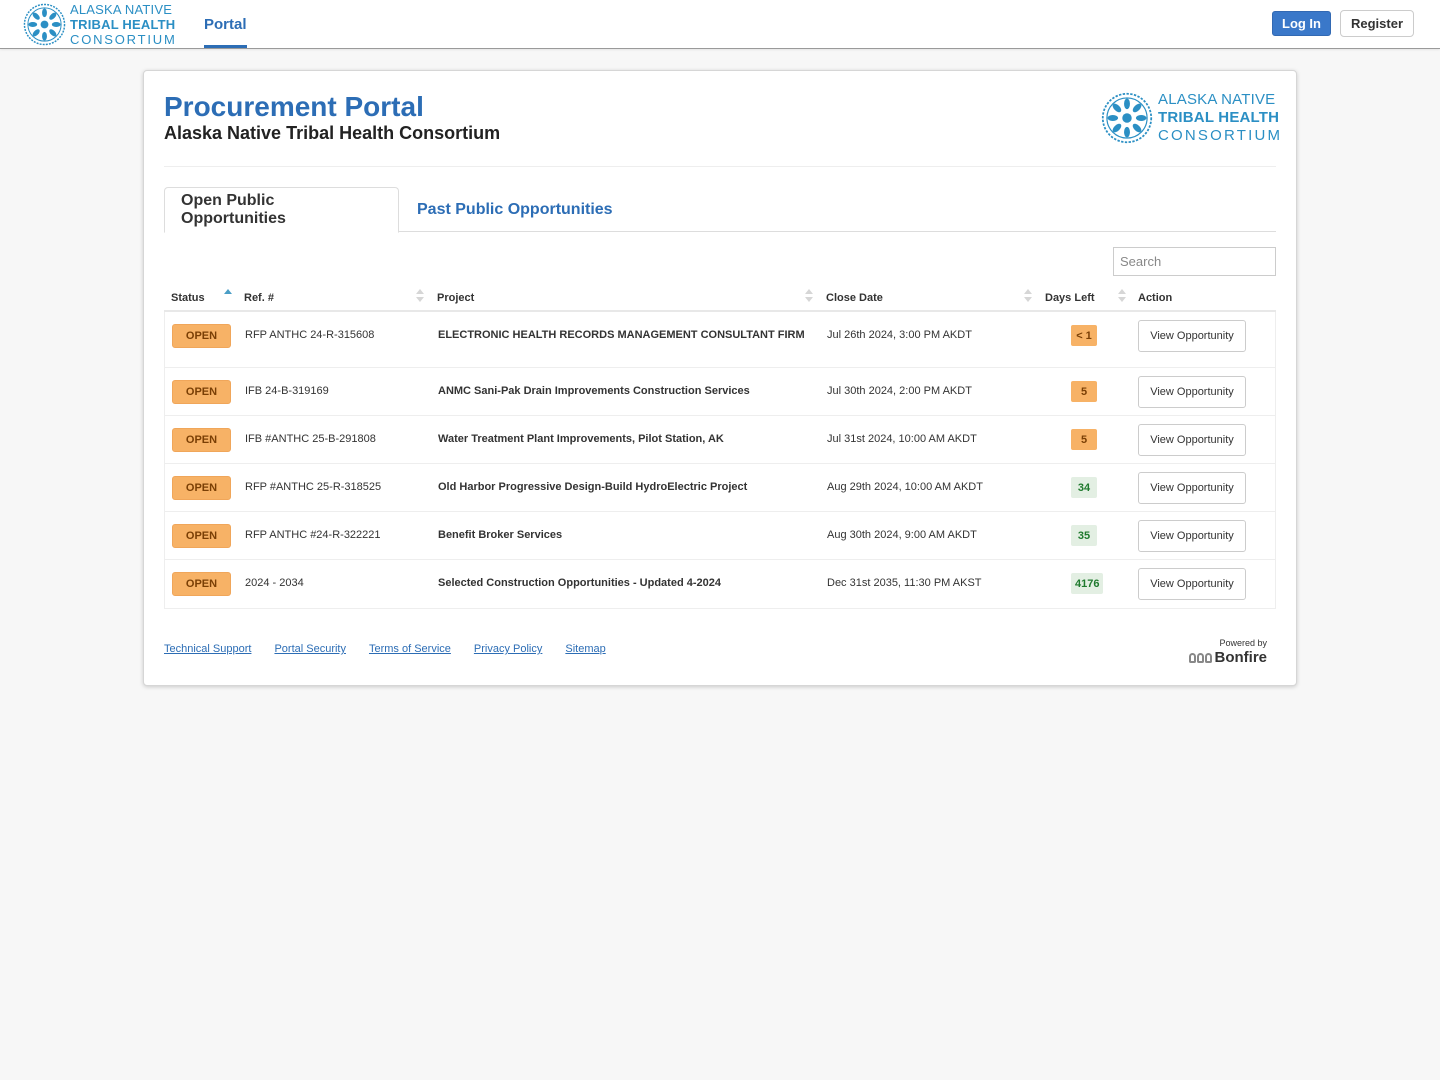  Describe the element at coordinates (500, 535) in the screenshot. I see `project-name: Benefit Broker Services` at that location.